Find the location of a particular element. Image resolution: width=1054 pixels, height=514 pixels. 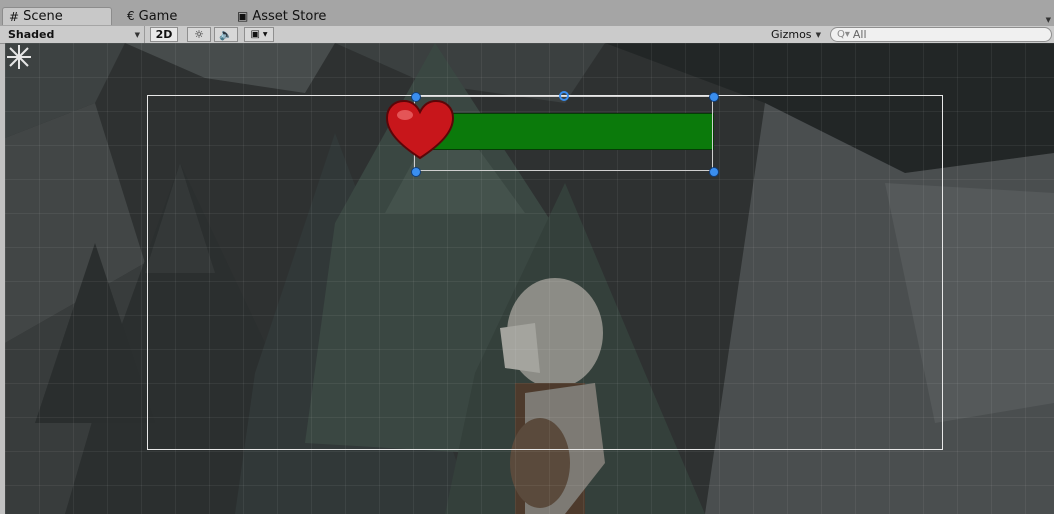

scene-audio-toggle: 🔈 is located at coordinates (226, 34).